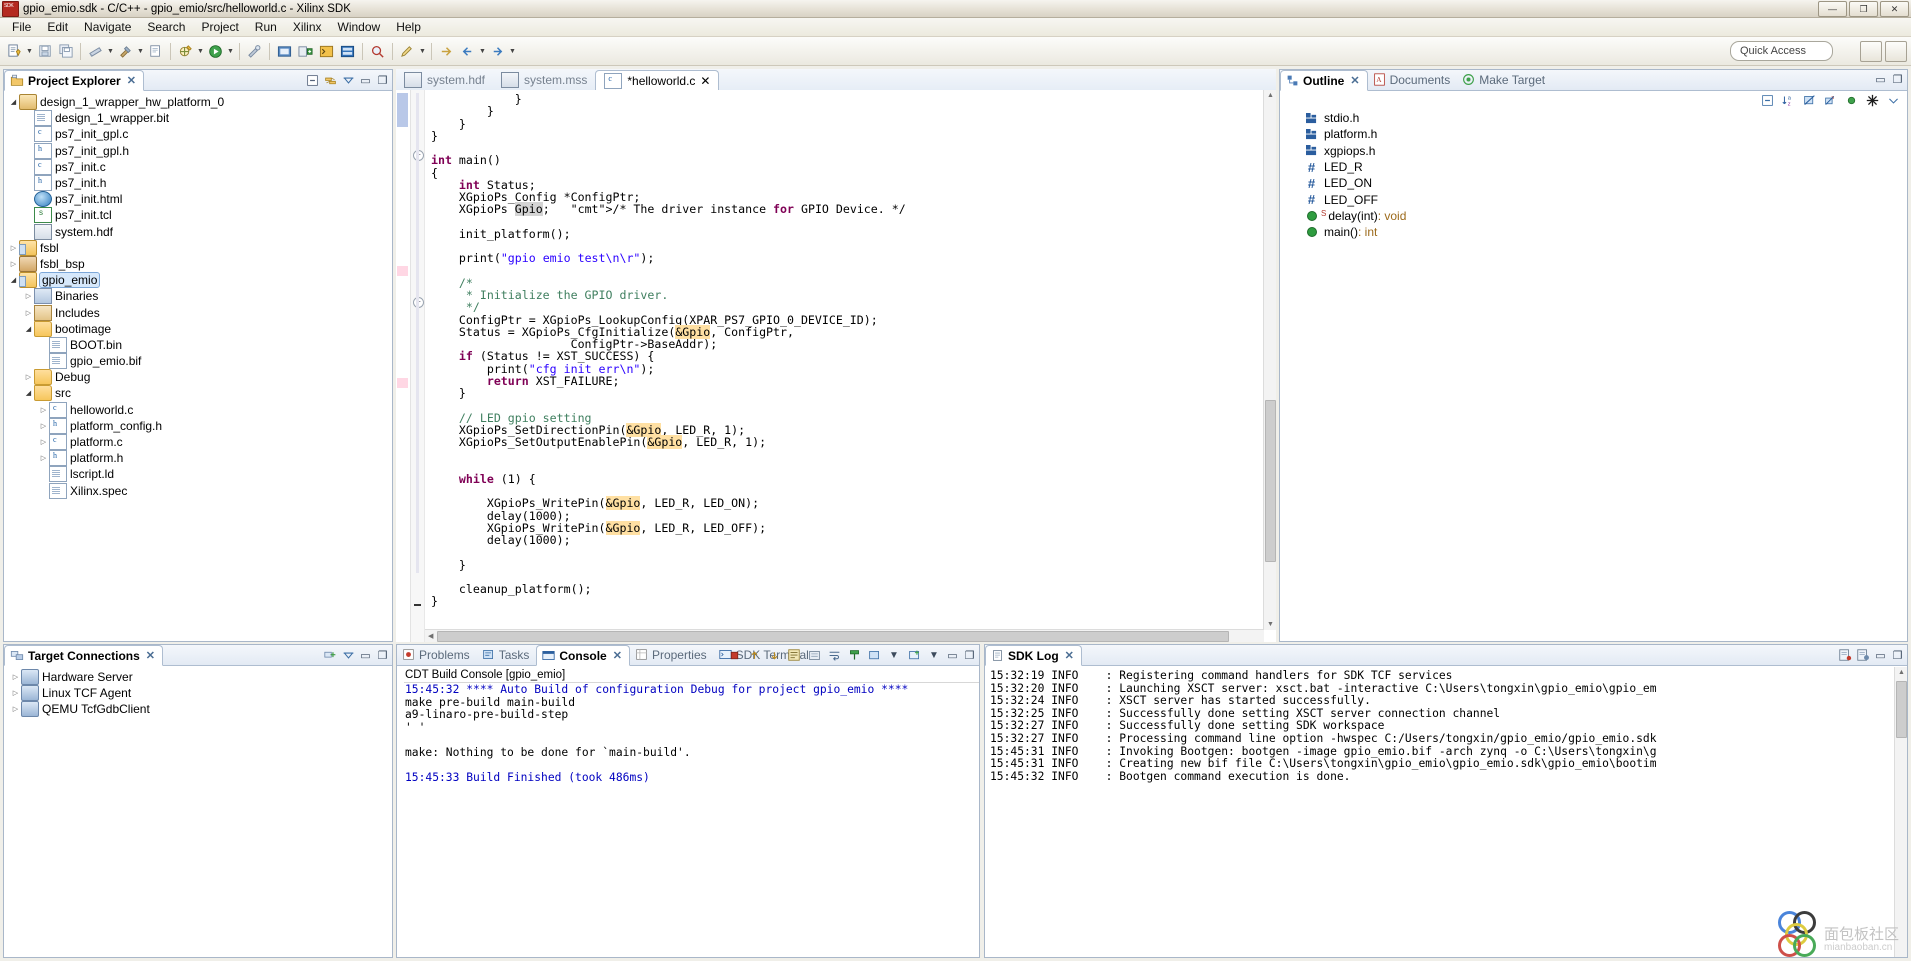 The width and height of the screenshot is (1911, 961). Describe the element at coordinates (1593, 167) in the screenshot. I see `outline-item-led_r: # LED_R` at that location.